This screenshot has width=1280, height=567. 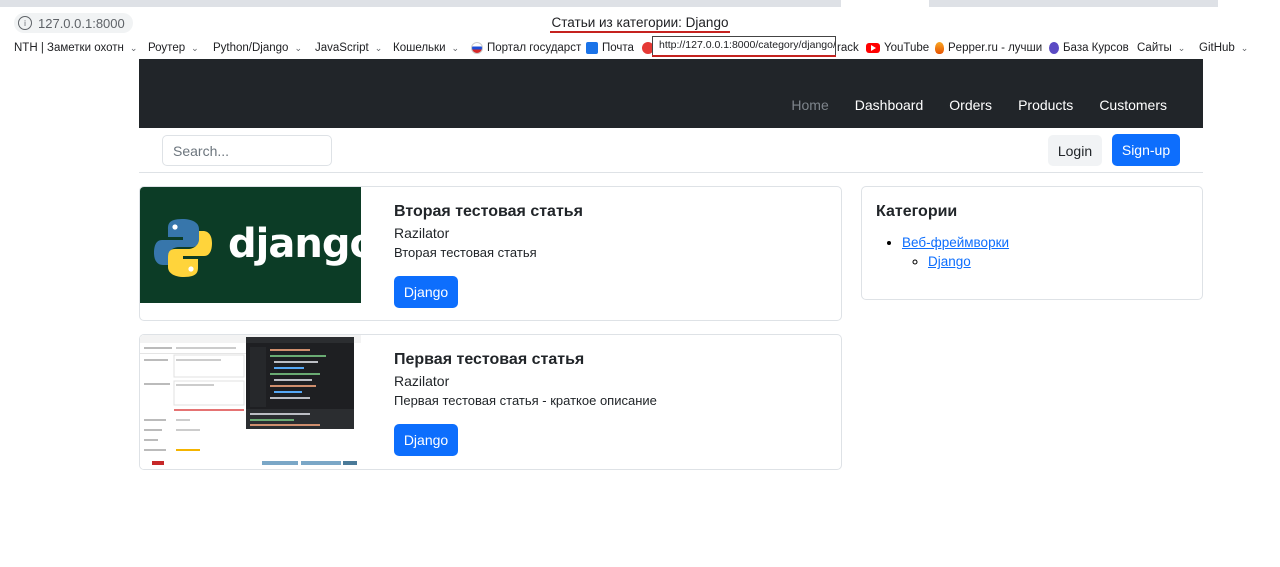 What do you see at coordinates (671, 93) in the screenshot?
I see `site-navbar: Home Dashboard Orders Products Customers` at bounding box center [671, 93].